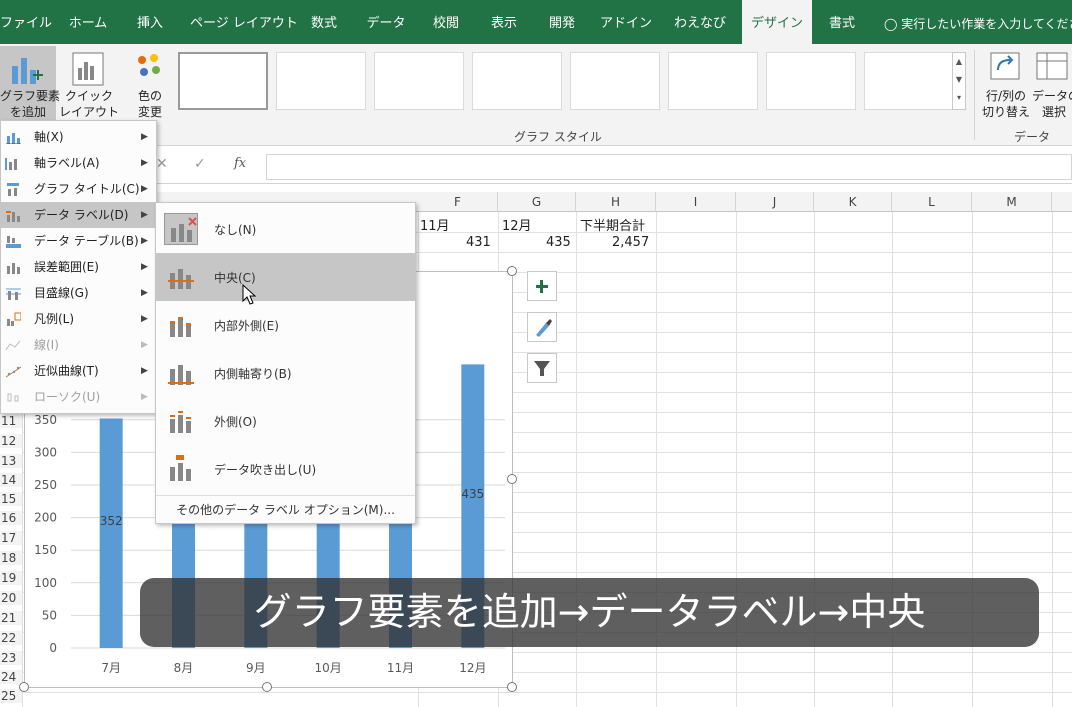 This screenshot has height=707, width=1072. I want to click on col-header: G, so click(537, 202).